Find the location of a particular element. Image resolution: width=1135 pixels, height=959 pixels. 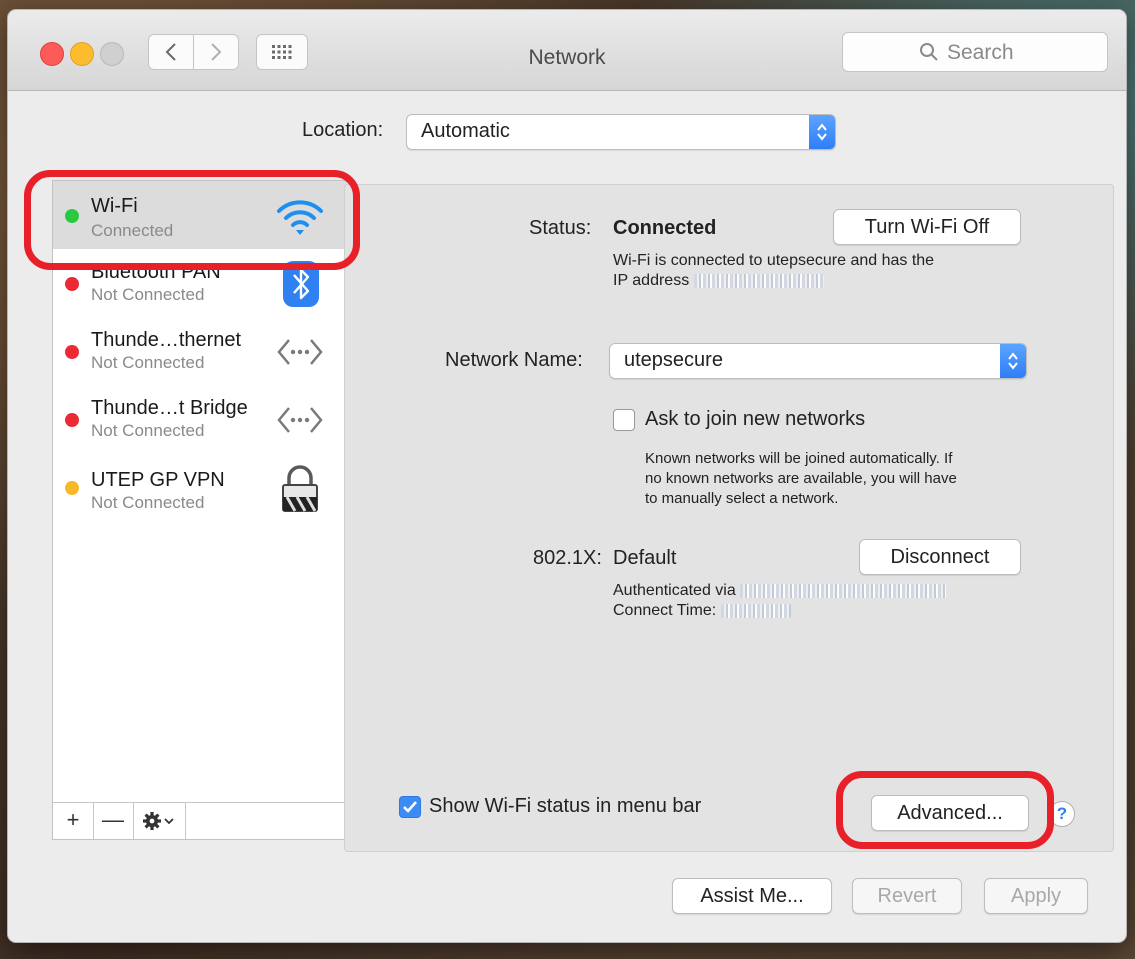

show-wifi-status-checkbox is located at coordinates (410, 807).